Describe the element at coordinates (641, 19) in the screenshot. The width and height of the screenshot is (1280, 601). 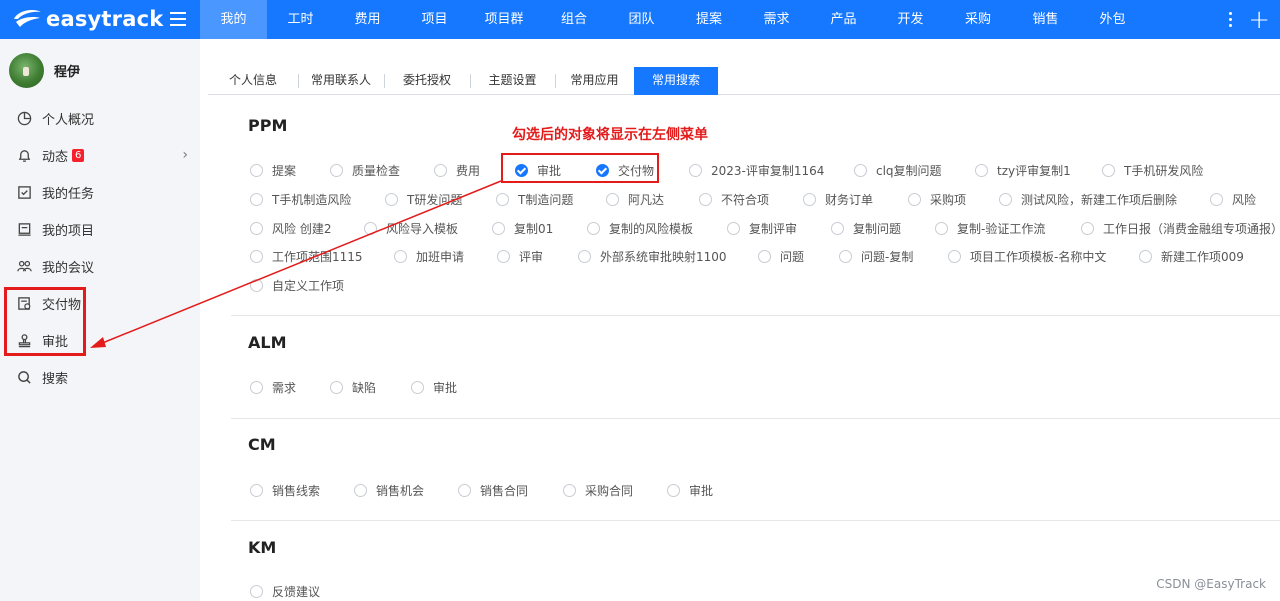
I see `nav-item-team: 团队` at that location.